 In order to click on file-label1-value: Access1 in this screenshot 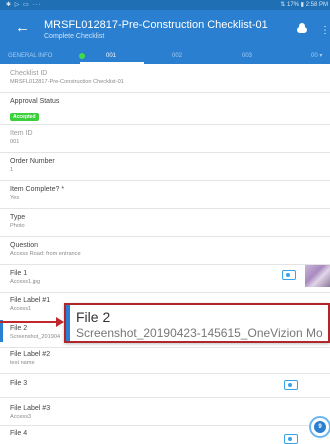, I will do `click(21, 309)`.